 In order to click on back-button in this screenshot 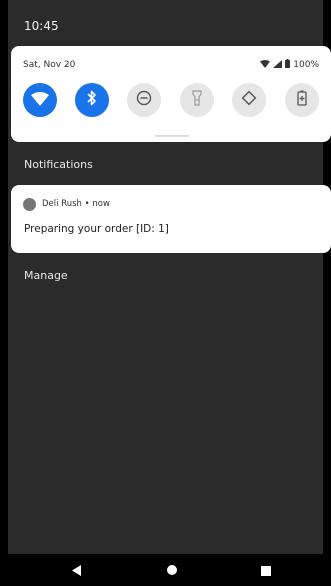, I will do `click(77, 570)`.